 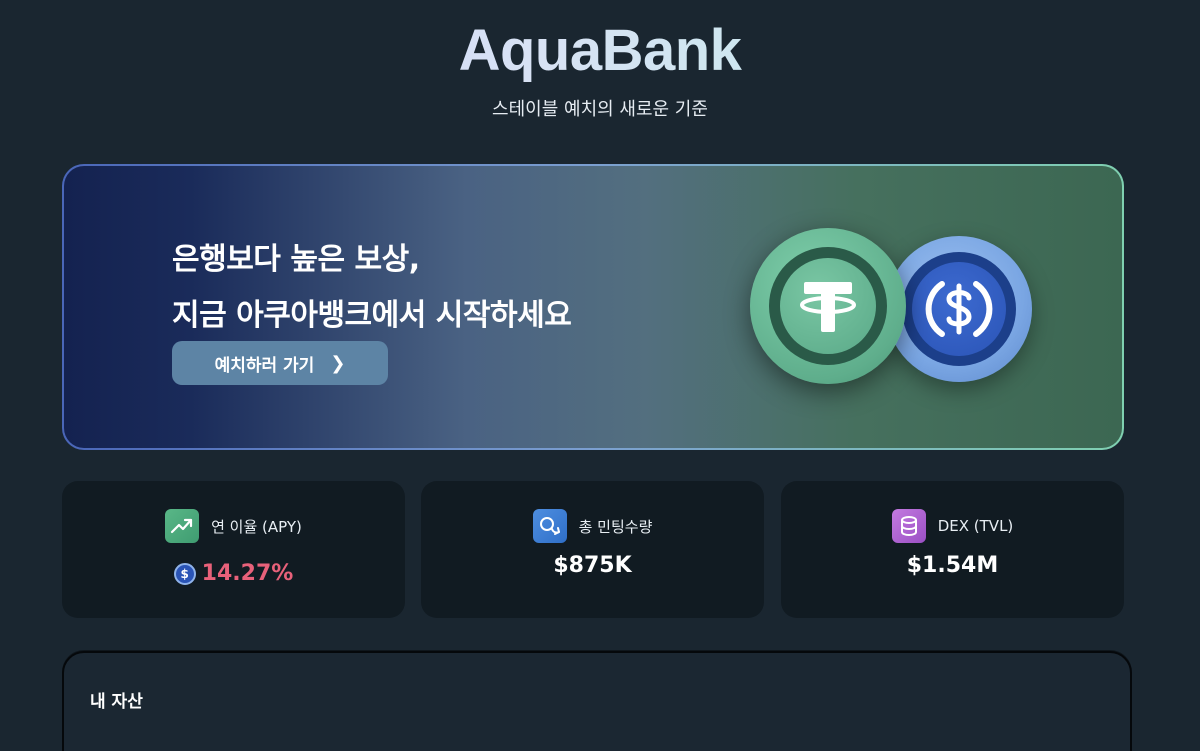 I want to click on minting-icon, so click(x=549, y=526).